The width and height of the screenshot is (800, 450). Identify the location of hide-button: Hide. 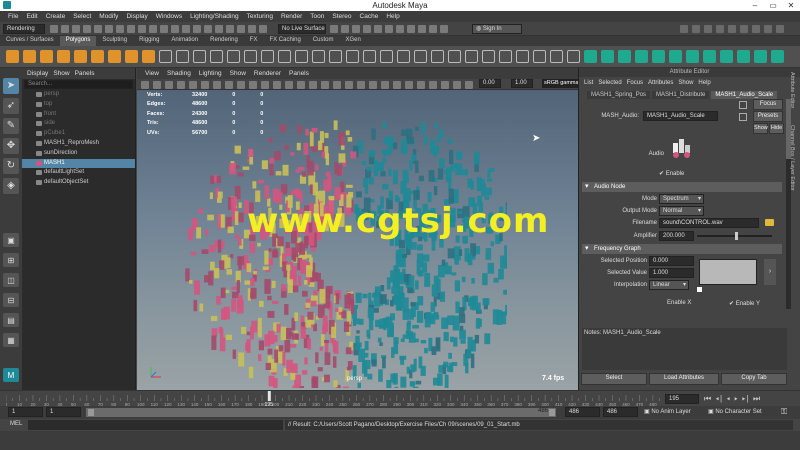
(776, 128).